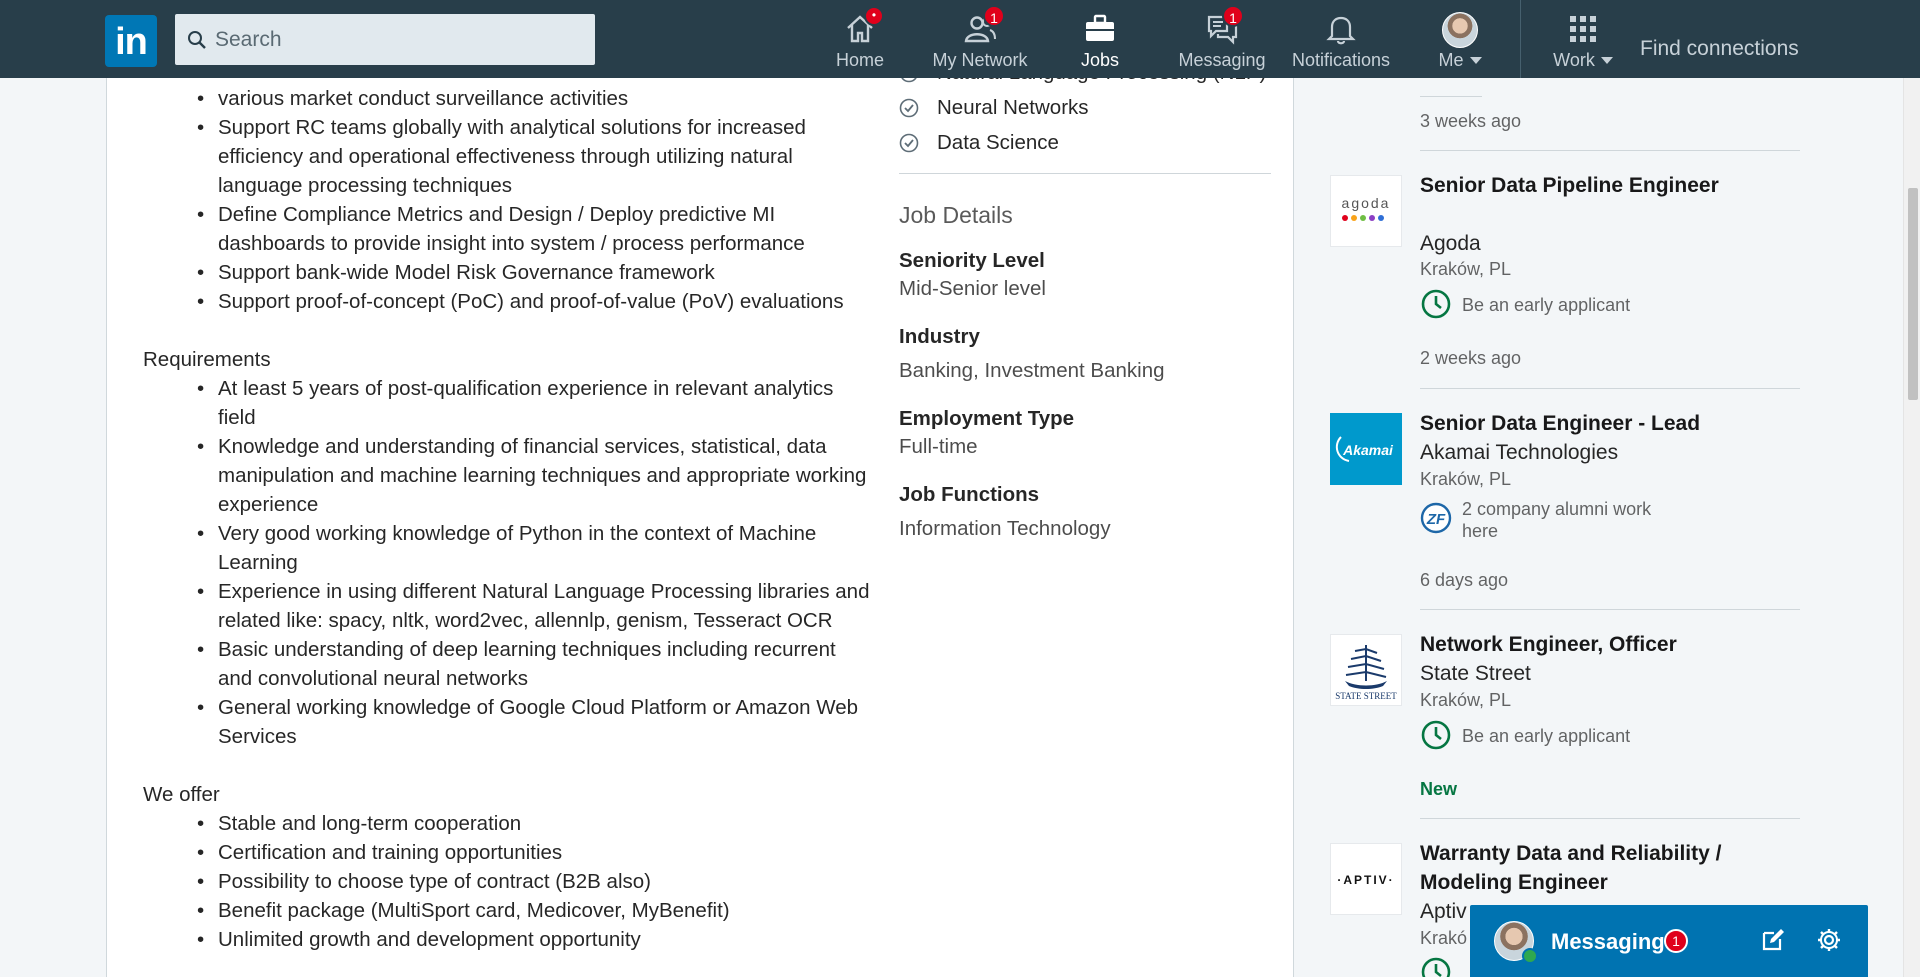 Image resolution: width=1920 pixels, height=977 pixels. I want to click on page-scrollbar, so click(1911, 488).